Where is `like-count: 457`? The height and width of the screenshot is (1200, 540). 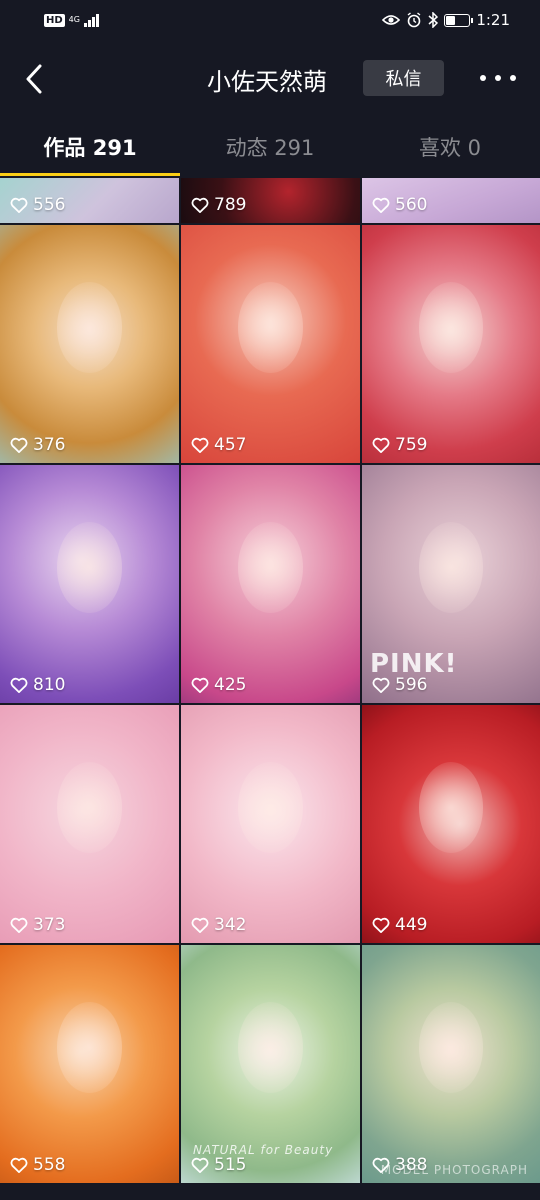
like-count: 457 is located at coordinates (218, 445).